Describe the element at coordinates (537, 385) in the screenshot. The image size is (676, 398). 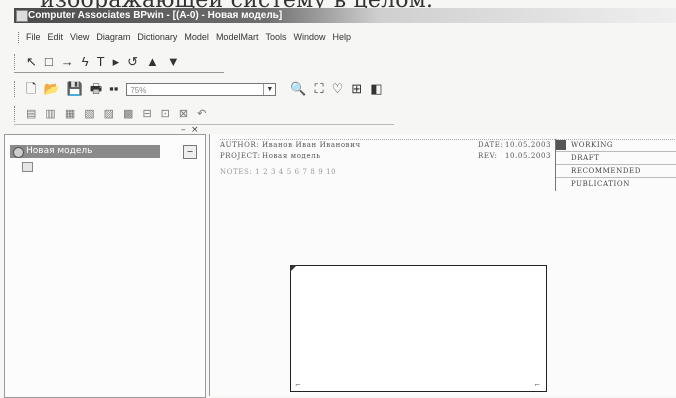
I see `box-corner-br-mark: ⌐` at that location.